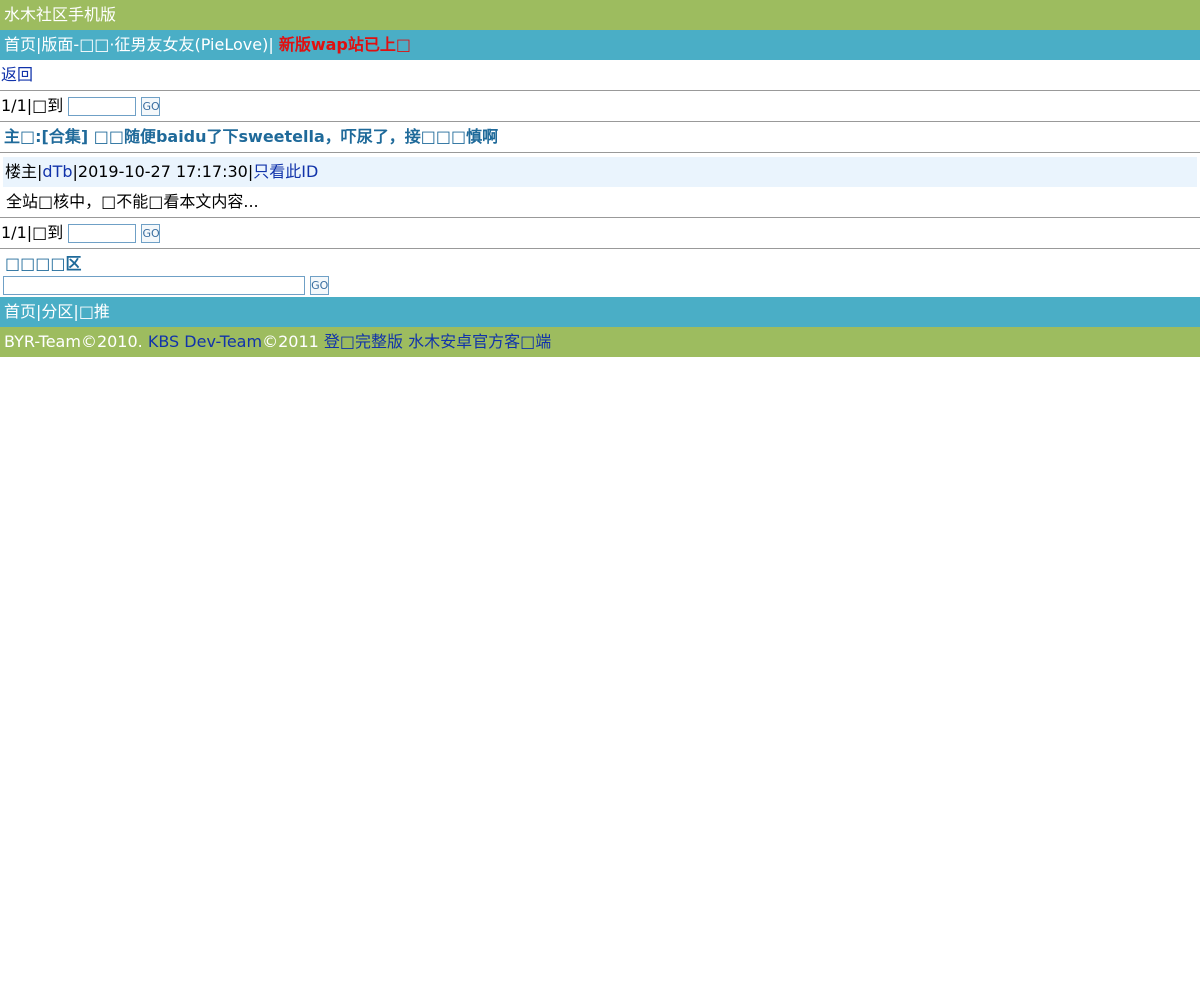  I want to click on site-header: 水木社区手机版, so click(600, 15).